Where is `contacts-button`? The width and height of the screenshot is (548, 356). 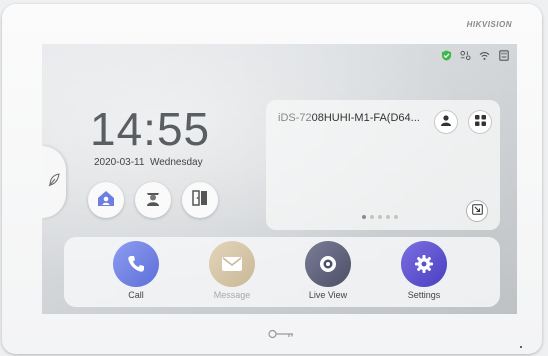
contacts-button is located at coordinates (446, 122).